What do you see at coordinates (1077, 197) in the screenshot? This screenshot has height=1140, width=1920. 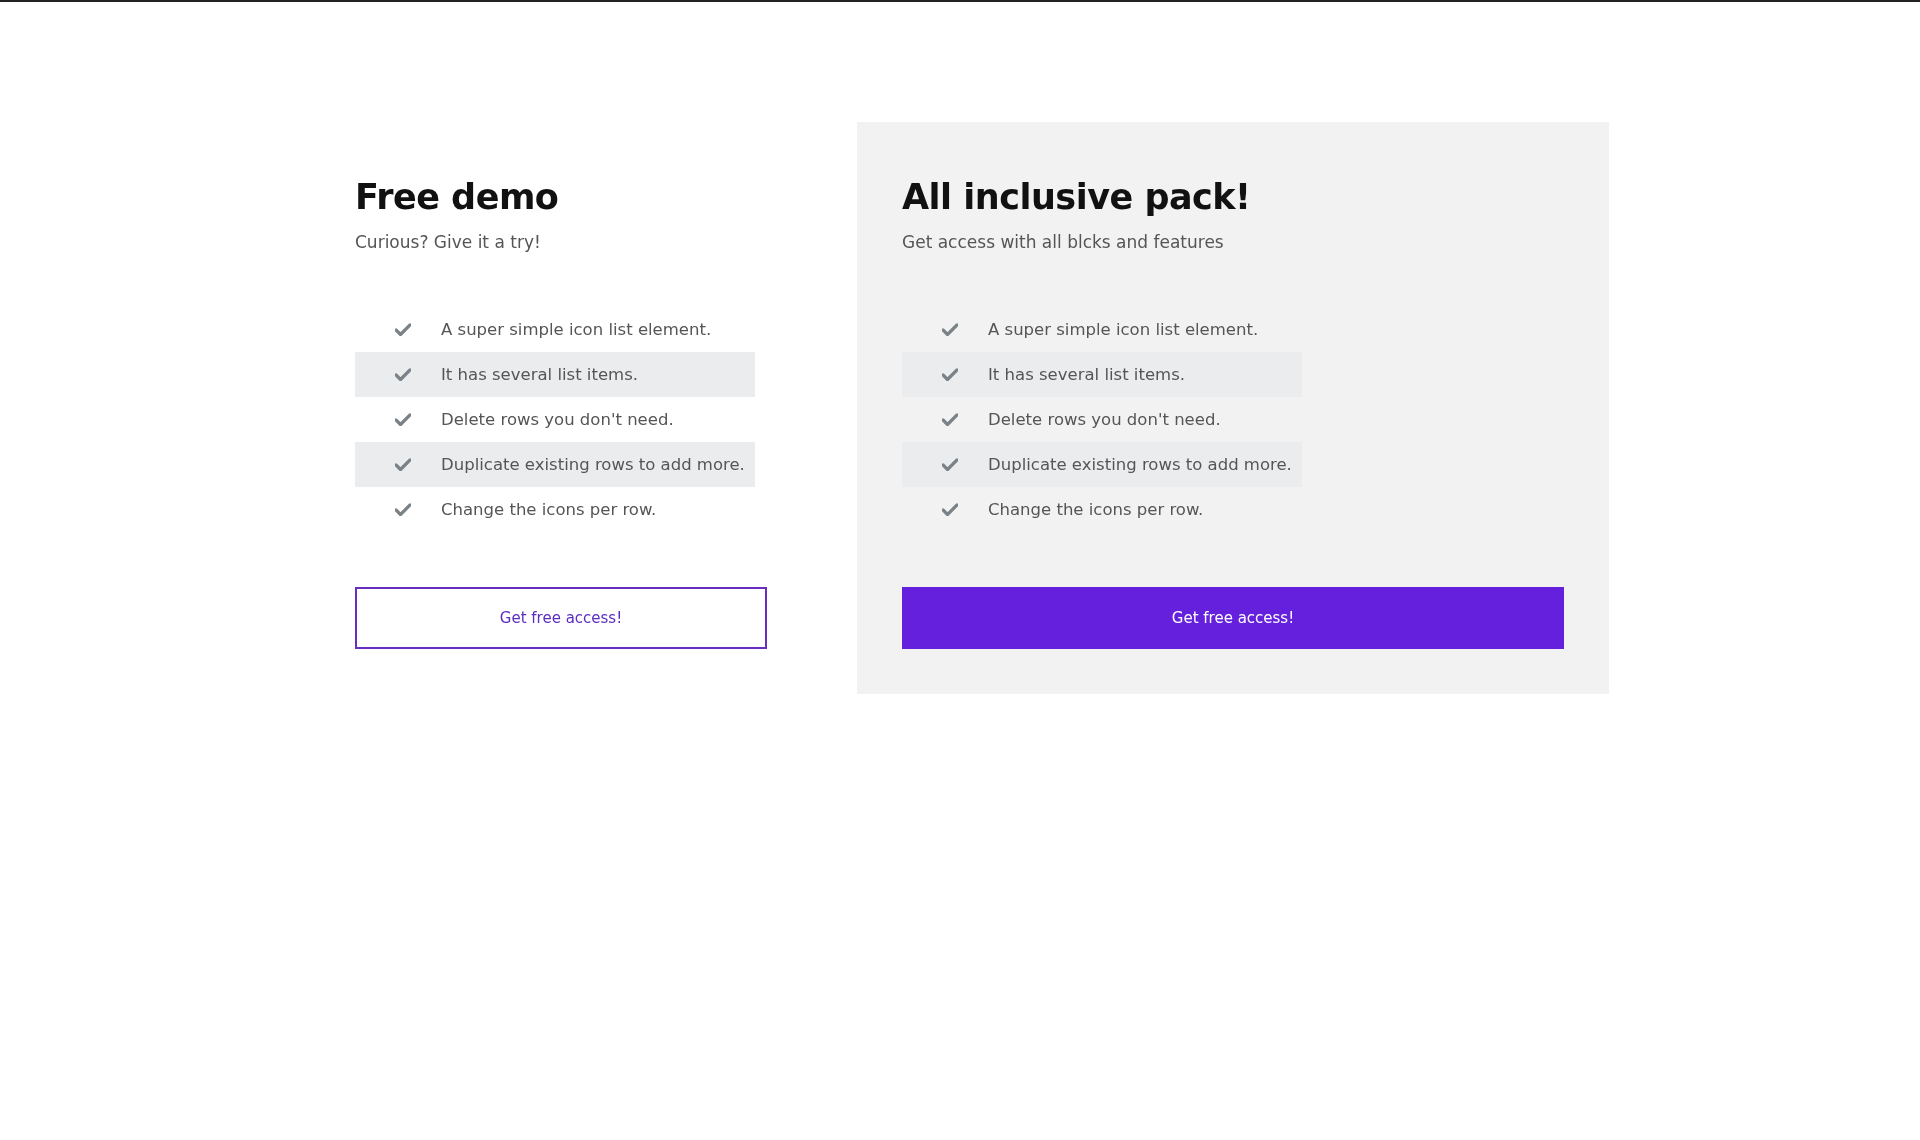 I see `plan-title: All inclusive pack!` at bounding box center [1077, 197].